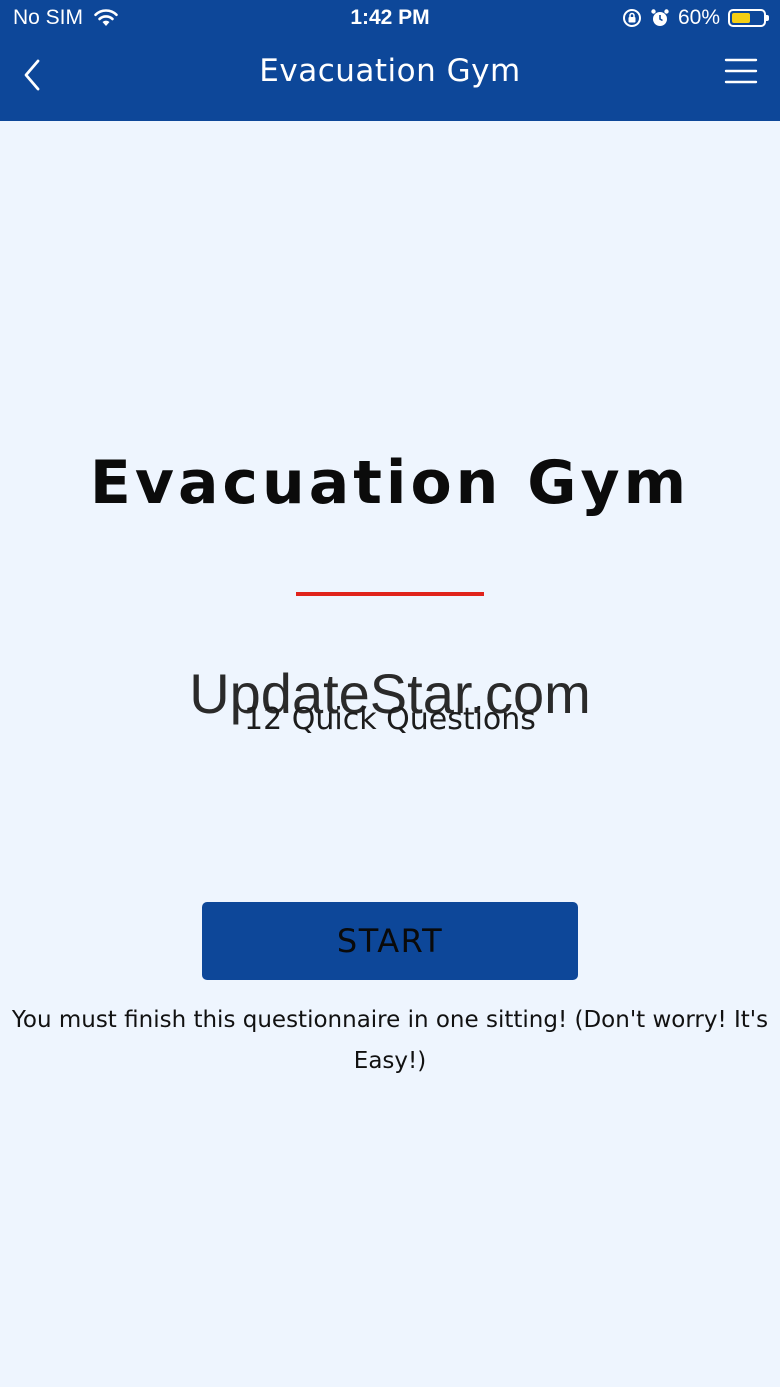 Image resolution: width=780 pixels, height=1387 pixels. I want to click on status-right: 60%, so click(695, 18).